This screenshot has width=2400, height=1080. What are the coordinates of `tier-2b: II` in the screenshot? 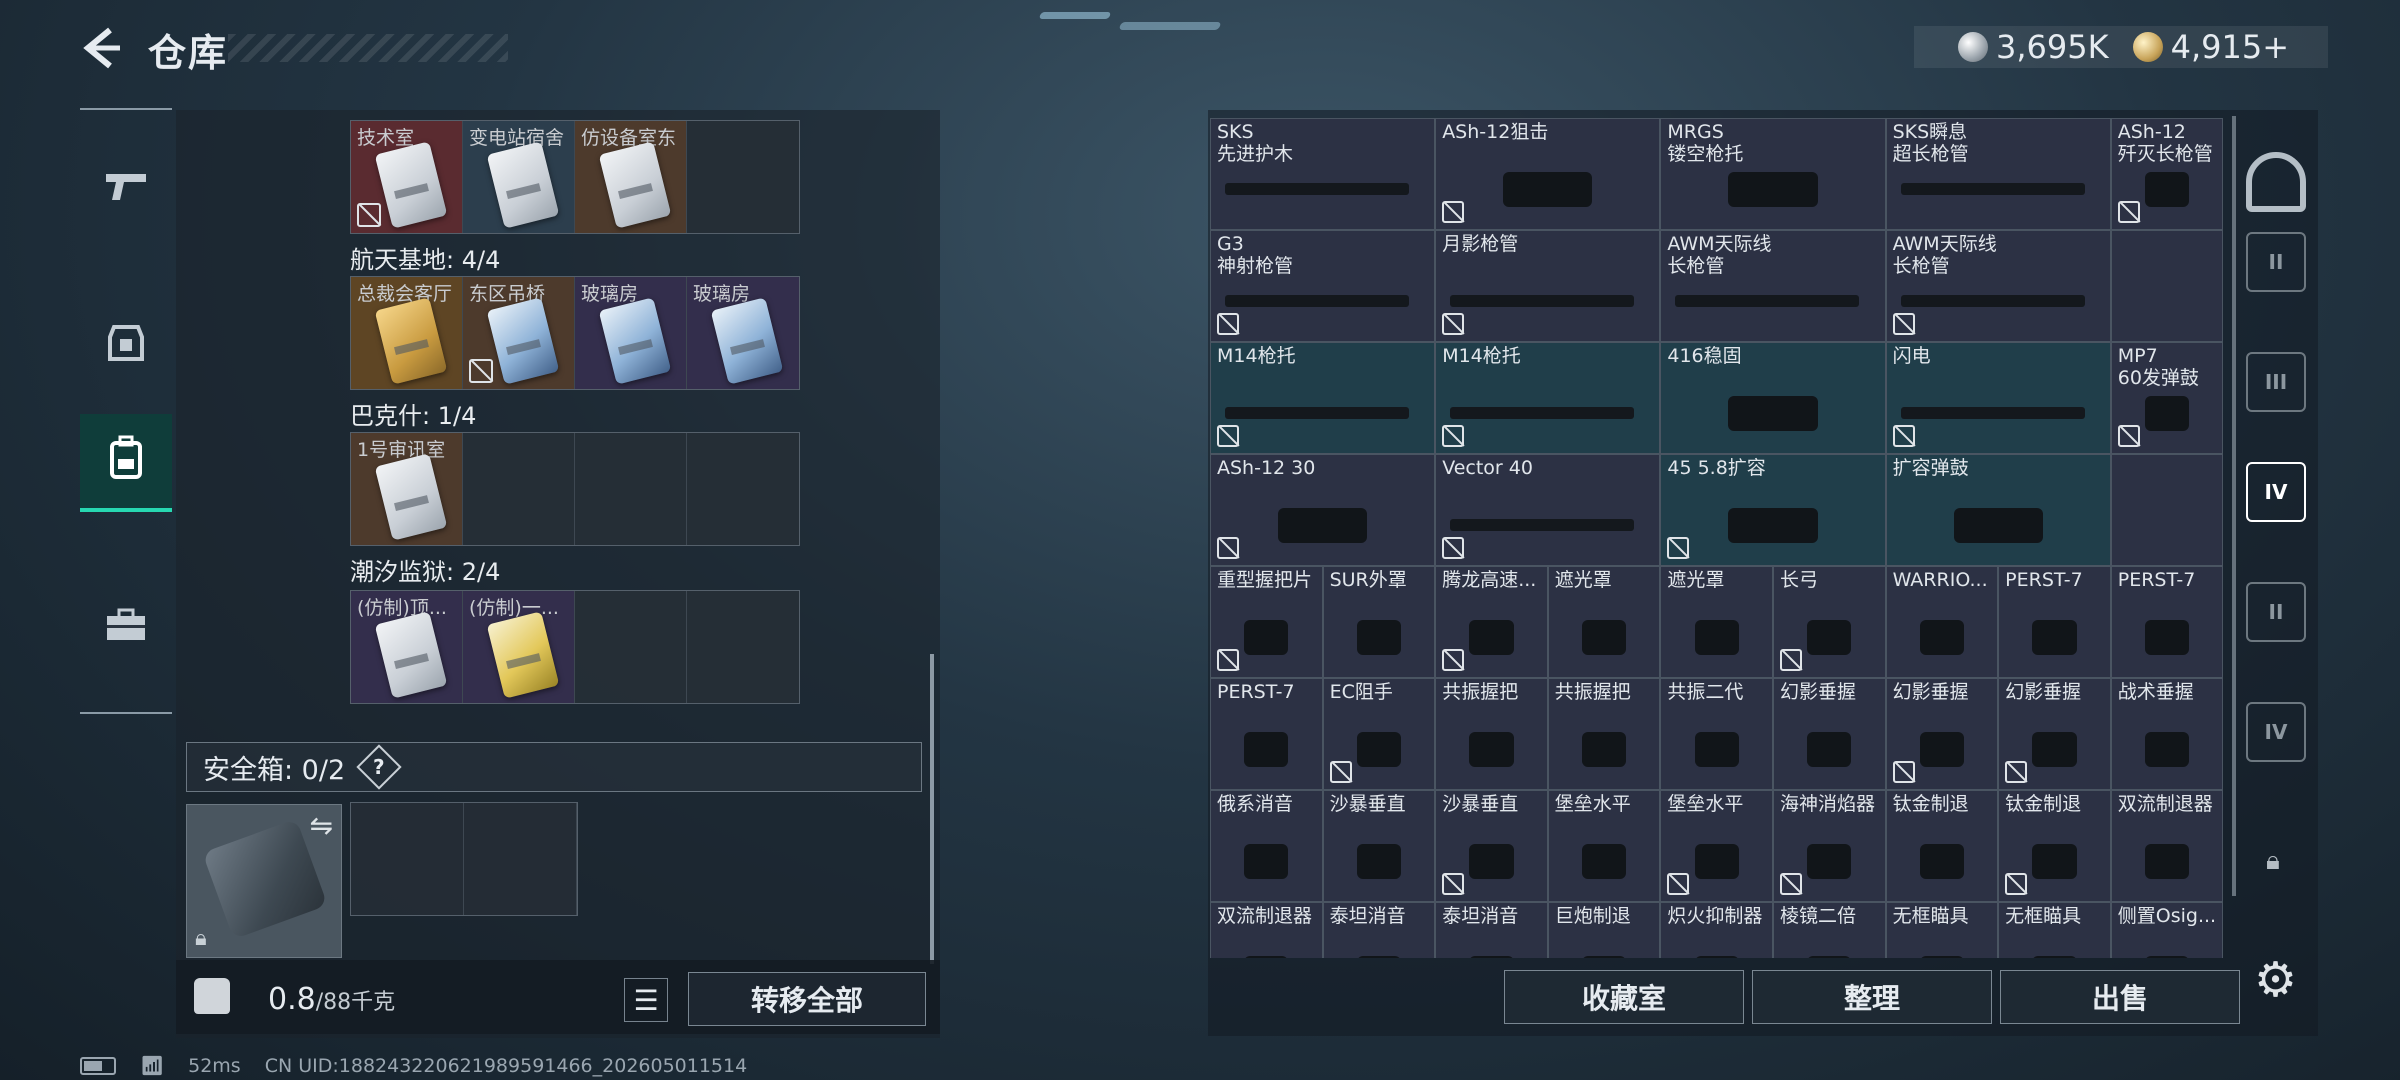 It's located at (2276, 612).